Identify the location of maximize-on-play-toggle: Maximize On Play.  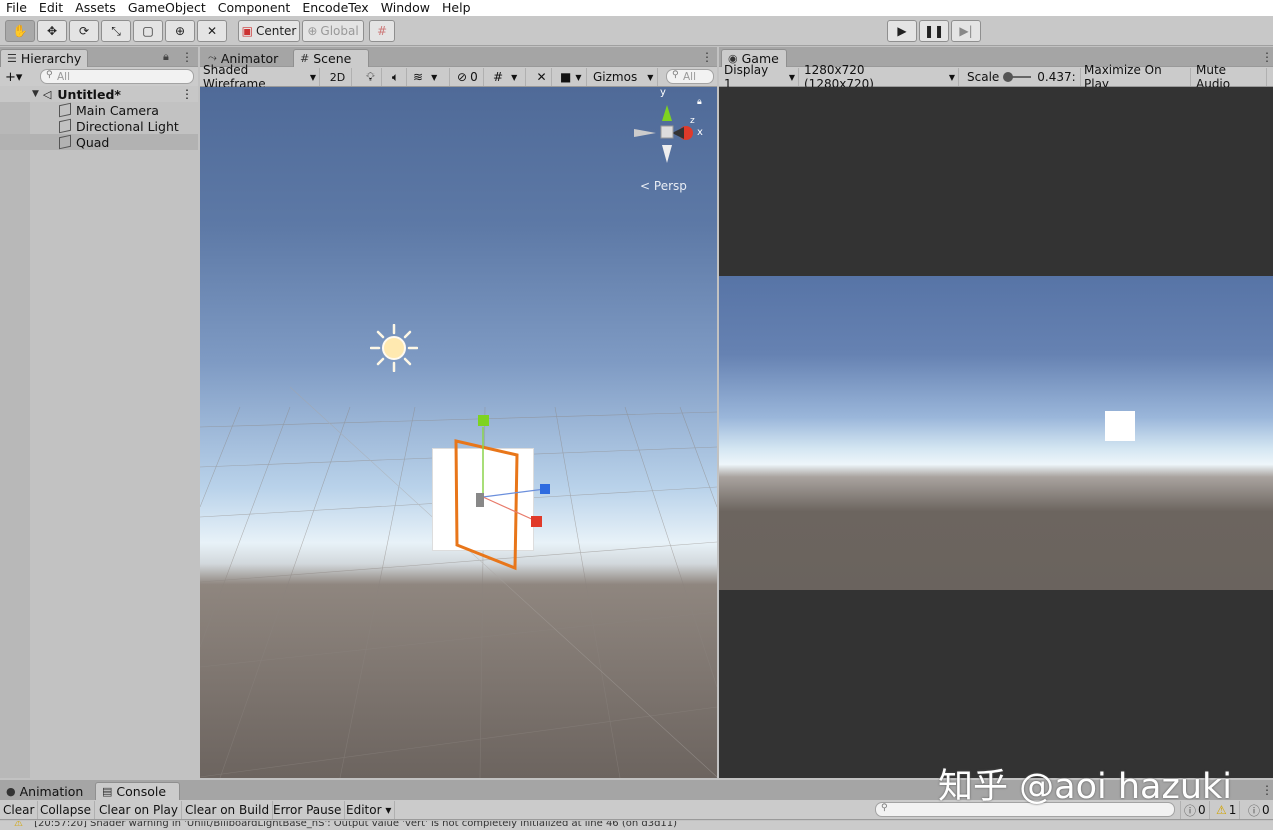
(1136, 77).